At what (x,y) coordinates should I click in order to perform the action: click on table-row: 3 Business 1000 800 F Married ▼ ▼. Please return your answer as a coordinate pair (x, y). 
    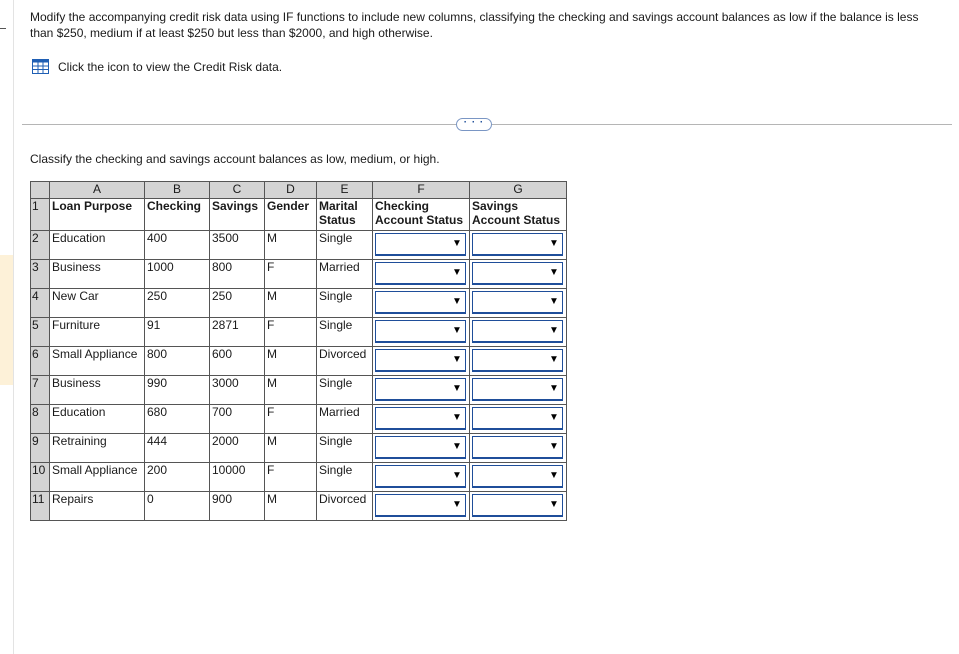
    Looking at the image, I should click on (298, 274).